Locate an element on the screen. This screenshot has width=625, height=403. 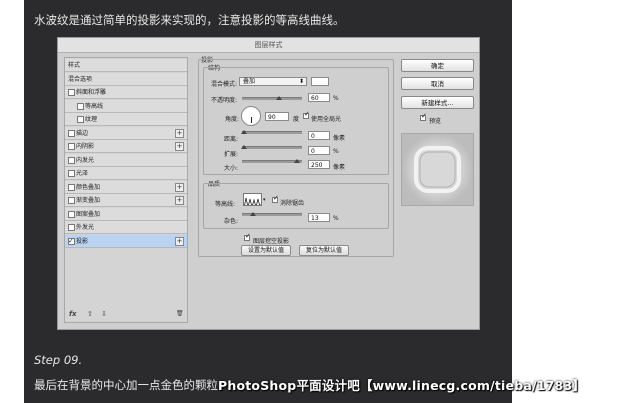
contour-picker is located at coordinates (252, 199).